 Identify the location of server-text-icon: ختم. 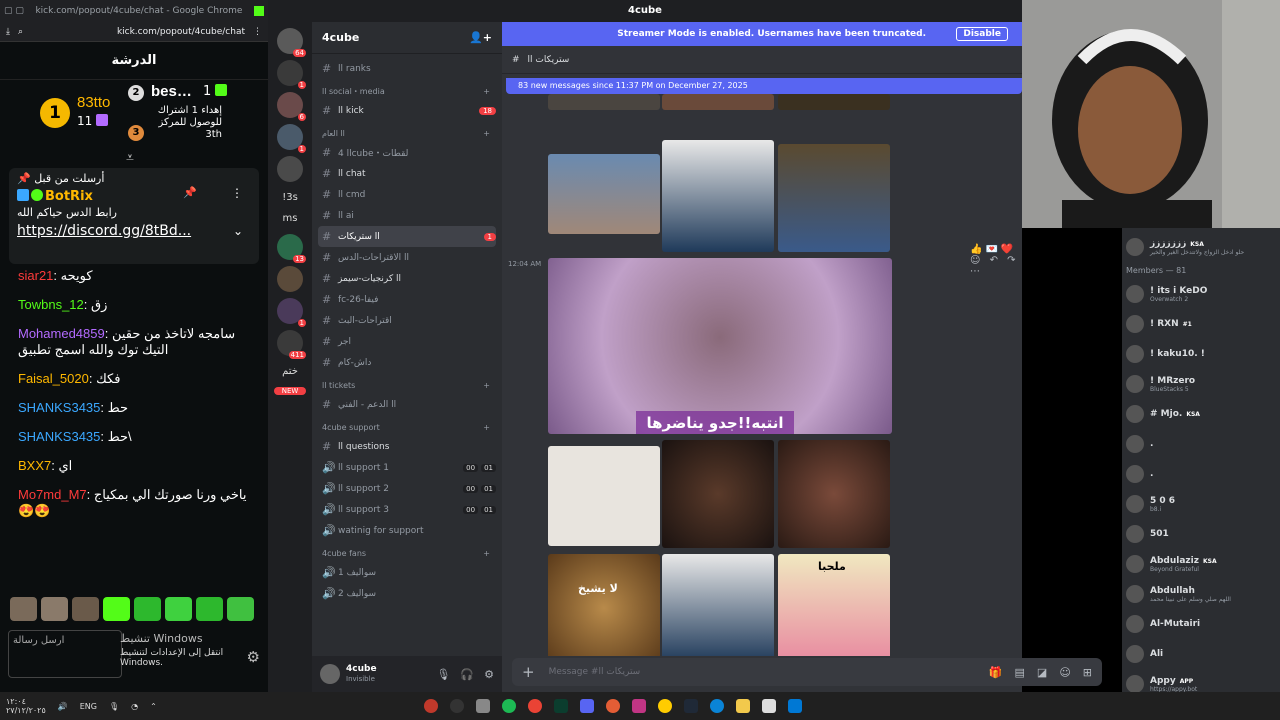
(290, 371).